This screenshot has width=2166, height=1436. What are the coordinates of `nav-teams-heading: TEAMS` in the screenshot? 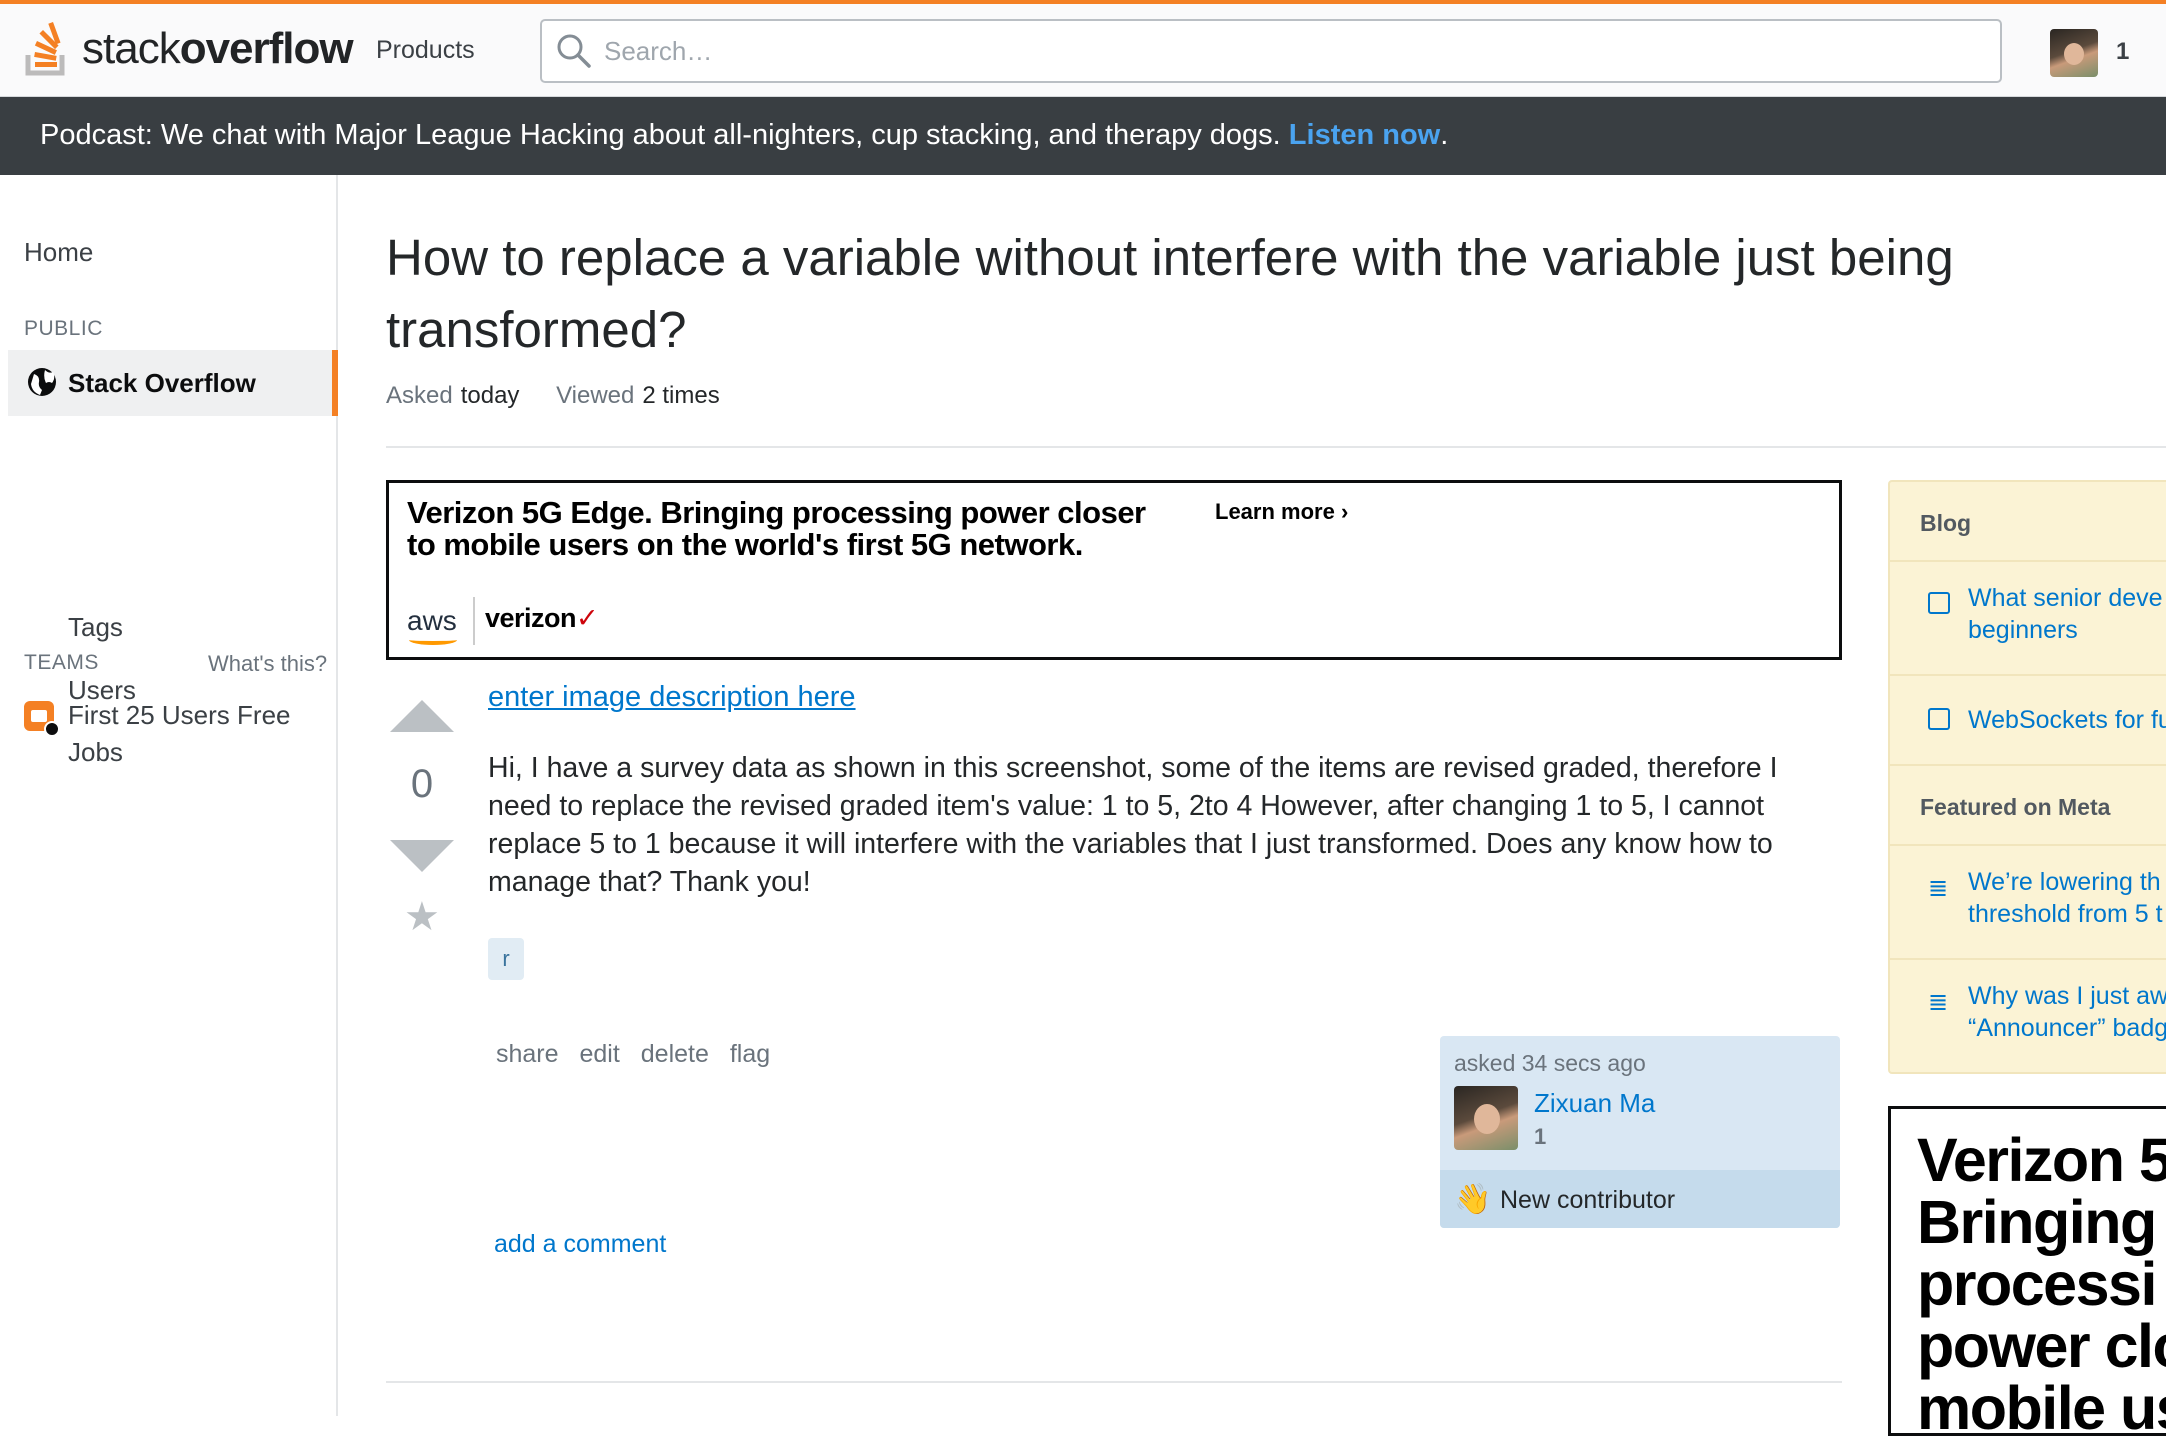 It's located at (61, 662).